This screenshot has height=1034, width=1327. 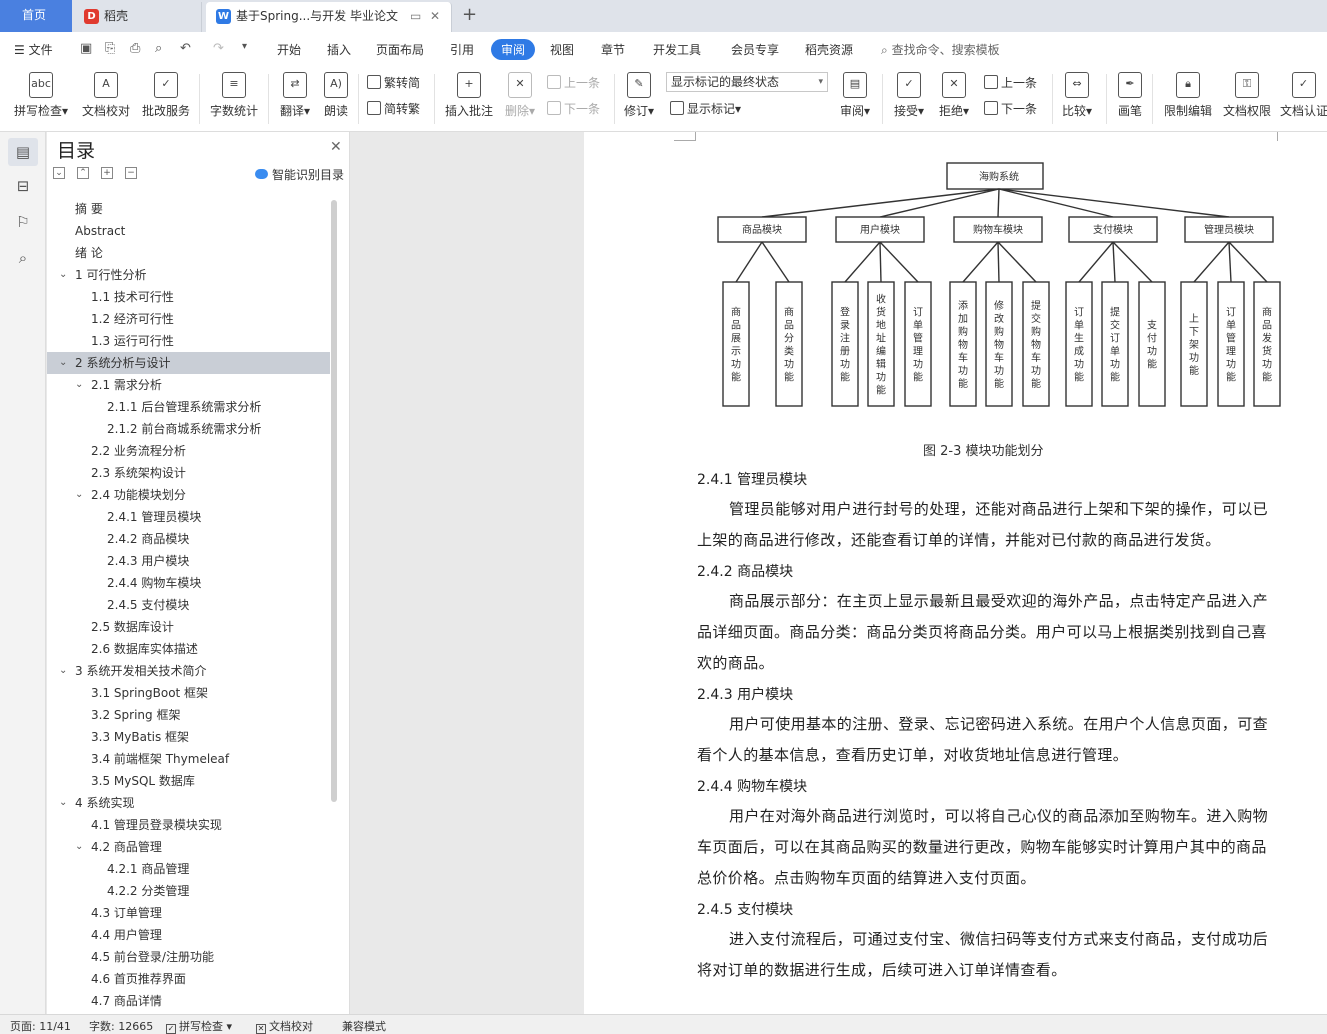 I want to click on menu-insert: 插入, so click(x=339, y=49).